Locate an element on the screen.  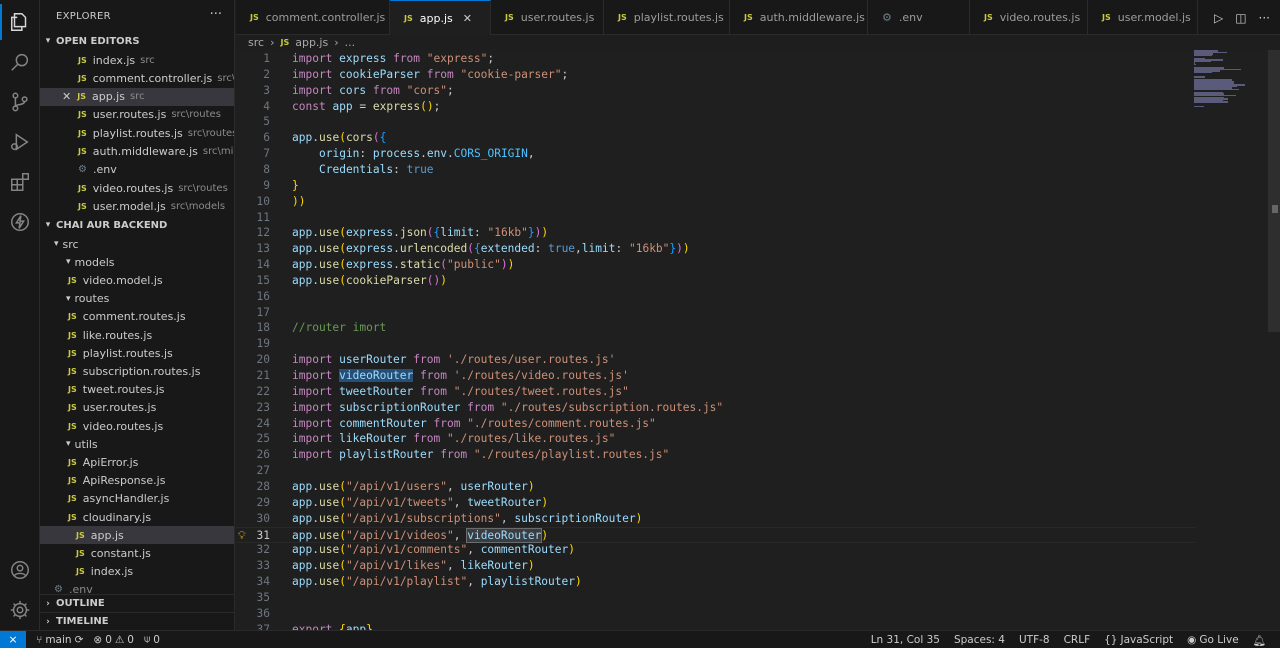
code-line: 11 is located at coordinates (716, 218).